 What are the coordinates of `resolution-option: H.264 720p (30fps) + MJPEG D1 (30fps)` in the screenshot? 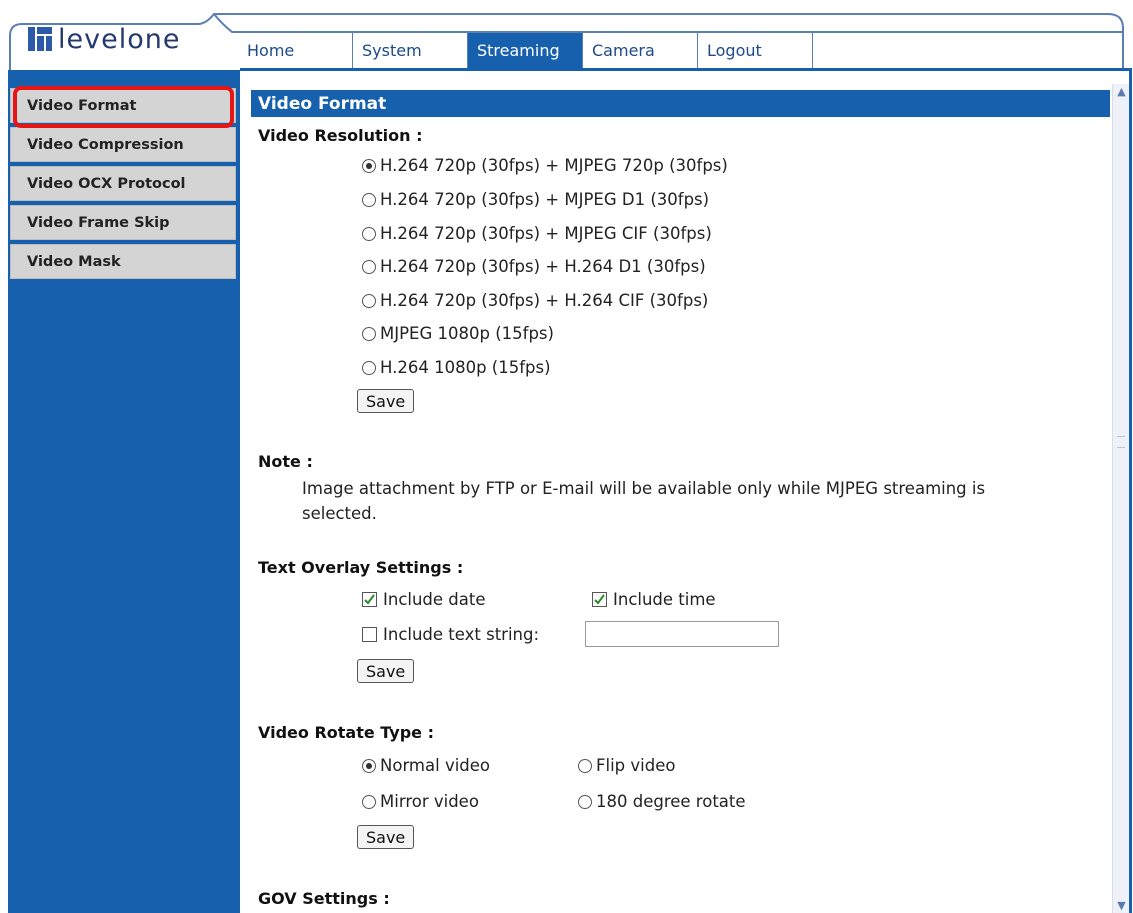 It's located at (535, 199).